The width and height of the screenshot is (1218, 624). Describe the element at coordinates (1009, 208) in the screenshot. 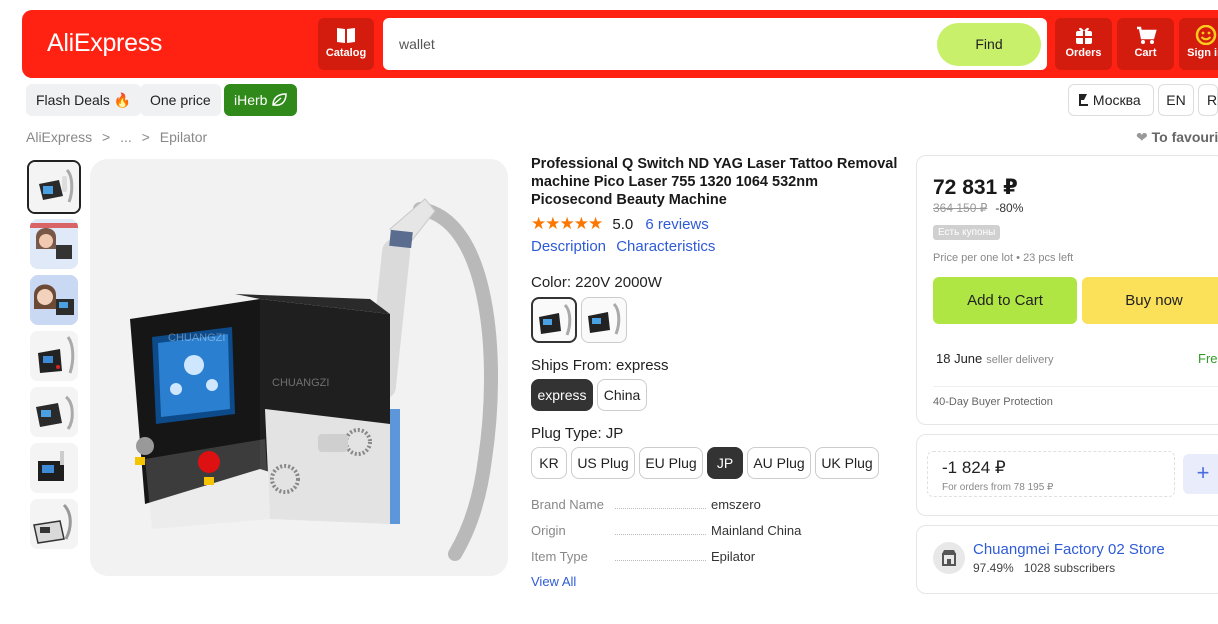

I see `discount-percent: -80%` at that location.